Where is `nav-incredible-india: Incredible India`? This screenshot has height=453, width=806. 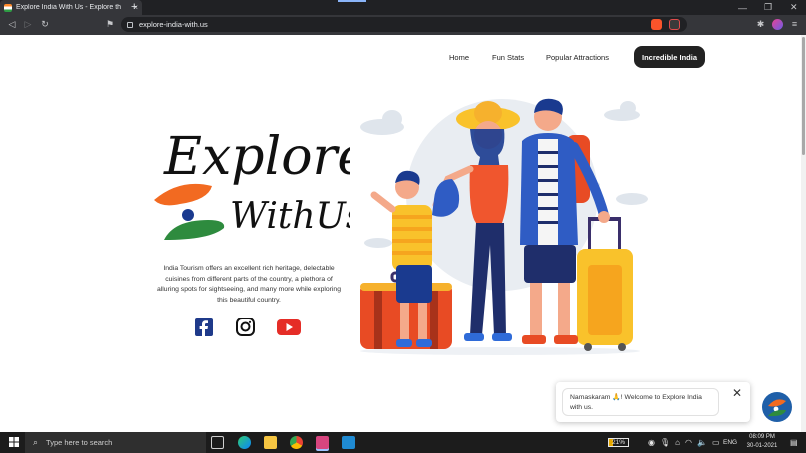
nav-incredible-india: Incredible India is located at coordinates (670, 57).